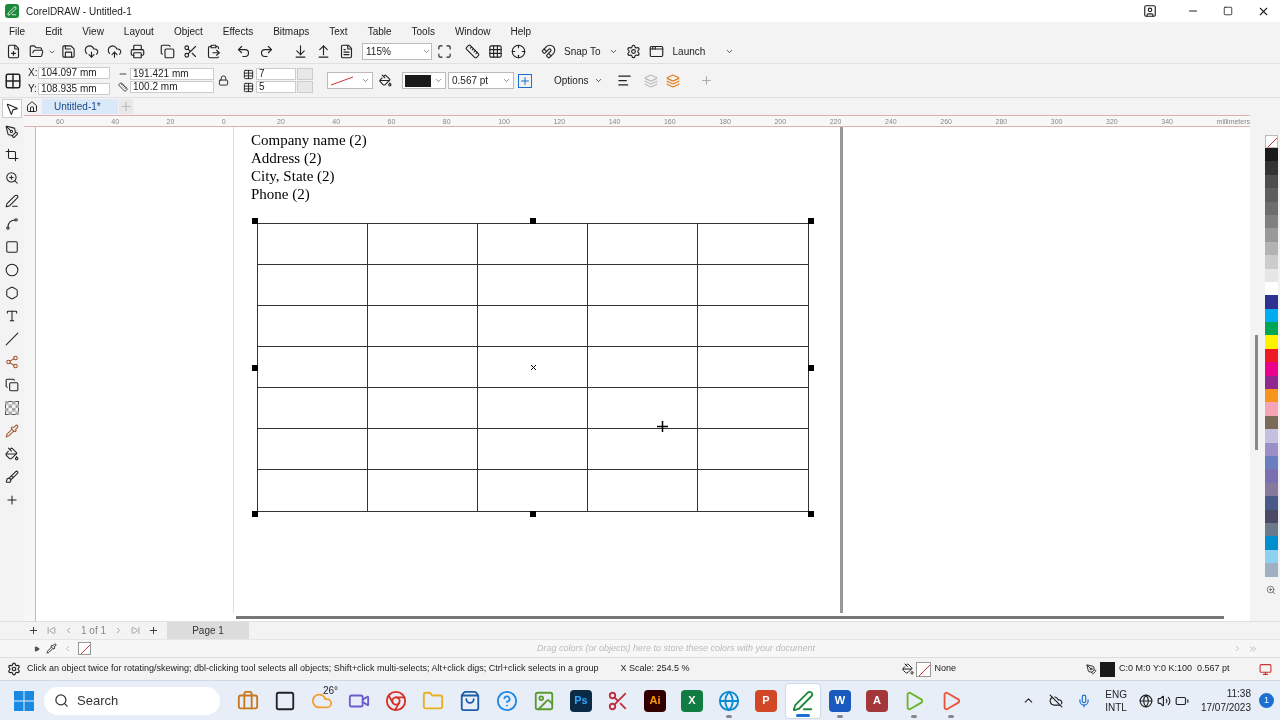 The image size is (1280, 720). Describe the element at coordinates (138, 31) in the screenshot. I see `menu-item: Layout` at that location.